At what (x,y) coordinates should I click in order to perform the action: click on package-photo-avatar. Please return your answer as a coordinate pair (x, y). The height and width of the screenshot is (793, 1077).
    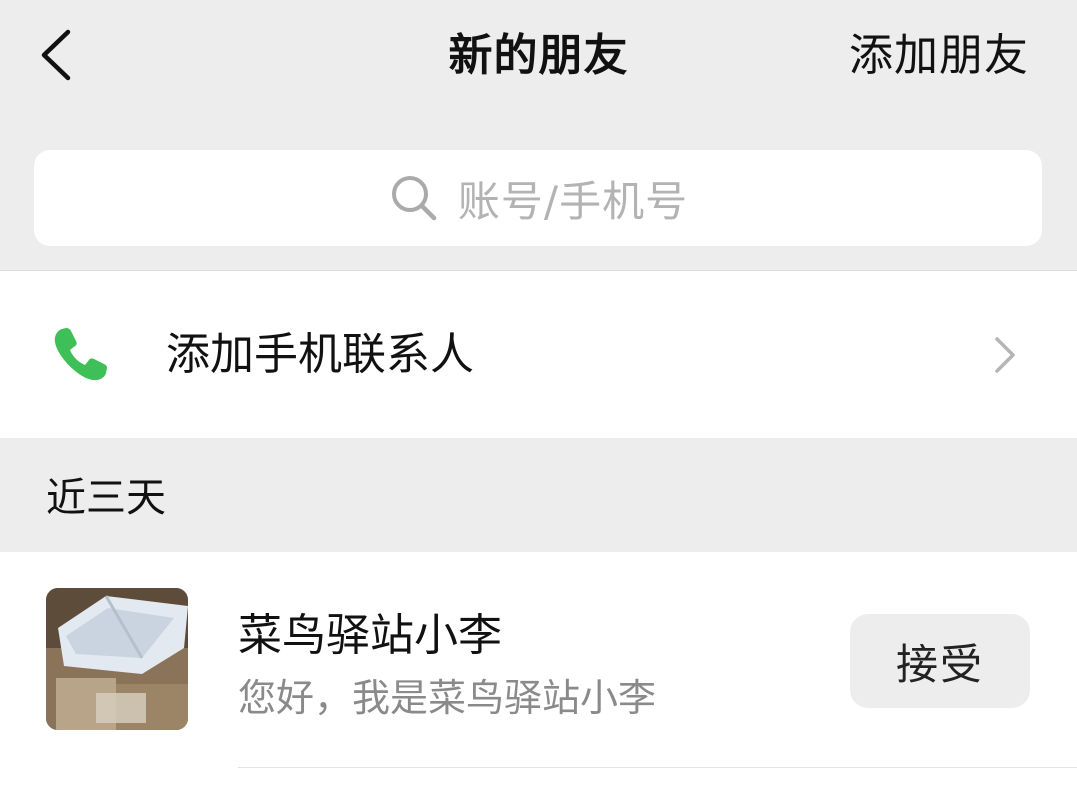
    Looking at the image, I should click on (117, 659).